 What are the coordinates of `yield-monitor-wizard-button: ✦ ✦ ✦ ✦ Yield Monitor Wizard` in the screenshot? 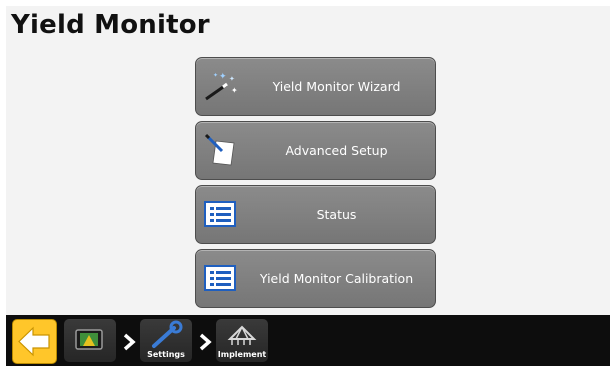 It's located at (315, 86).